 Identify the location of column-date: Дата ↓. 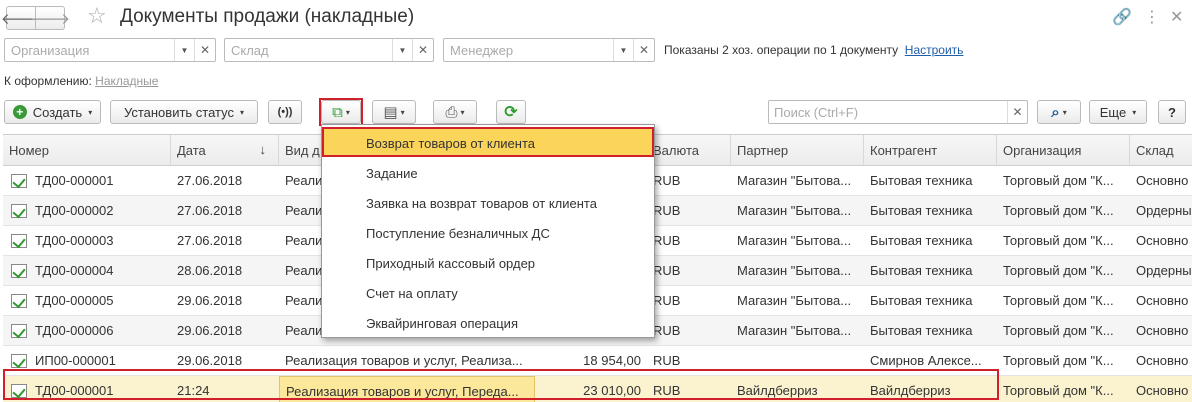
(225, 150).